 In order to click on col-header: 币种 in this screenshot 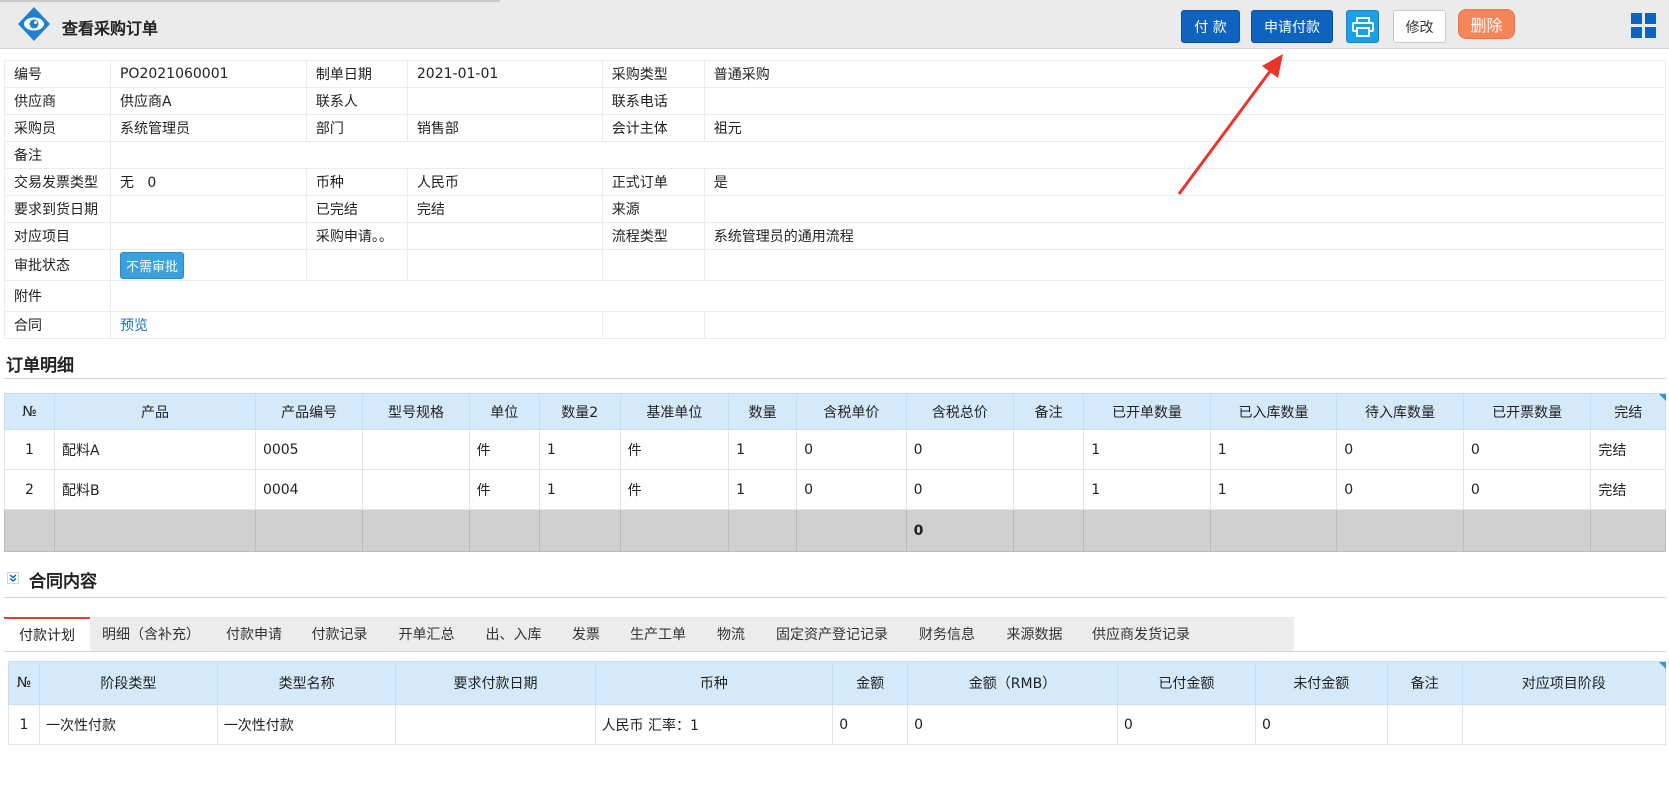, I will do `click(714, 683)`.